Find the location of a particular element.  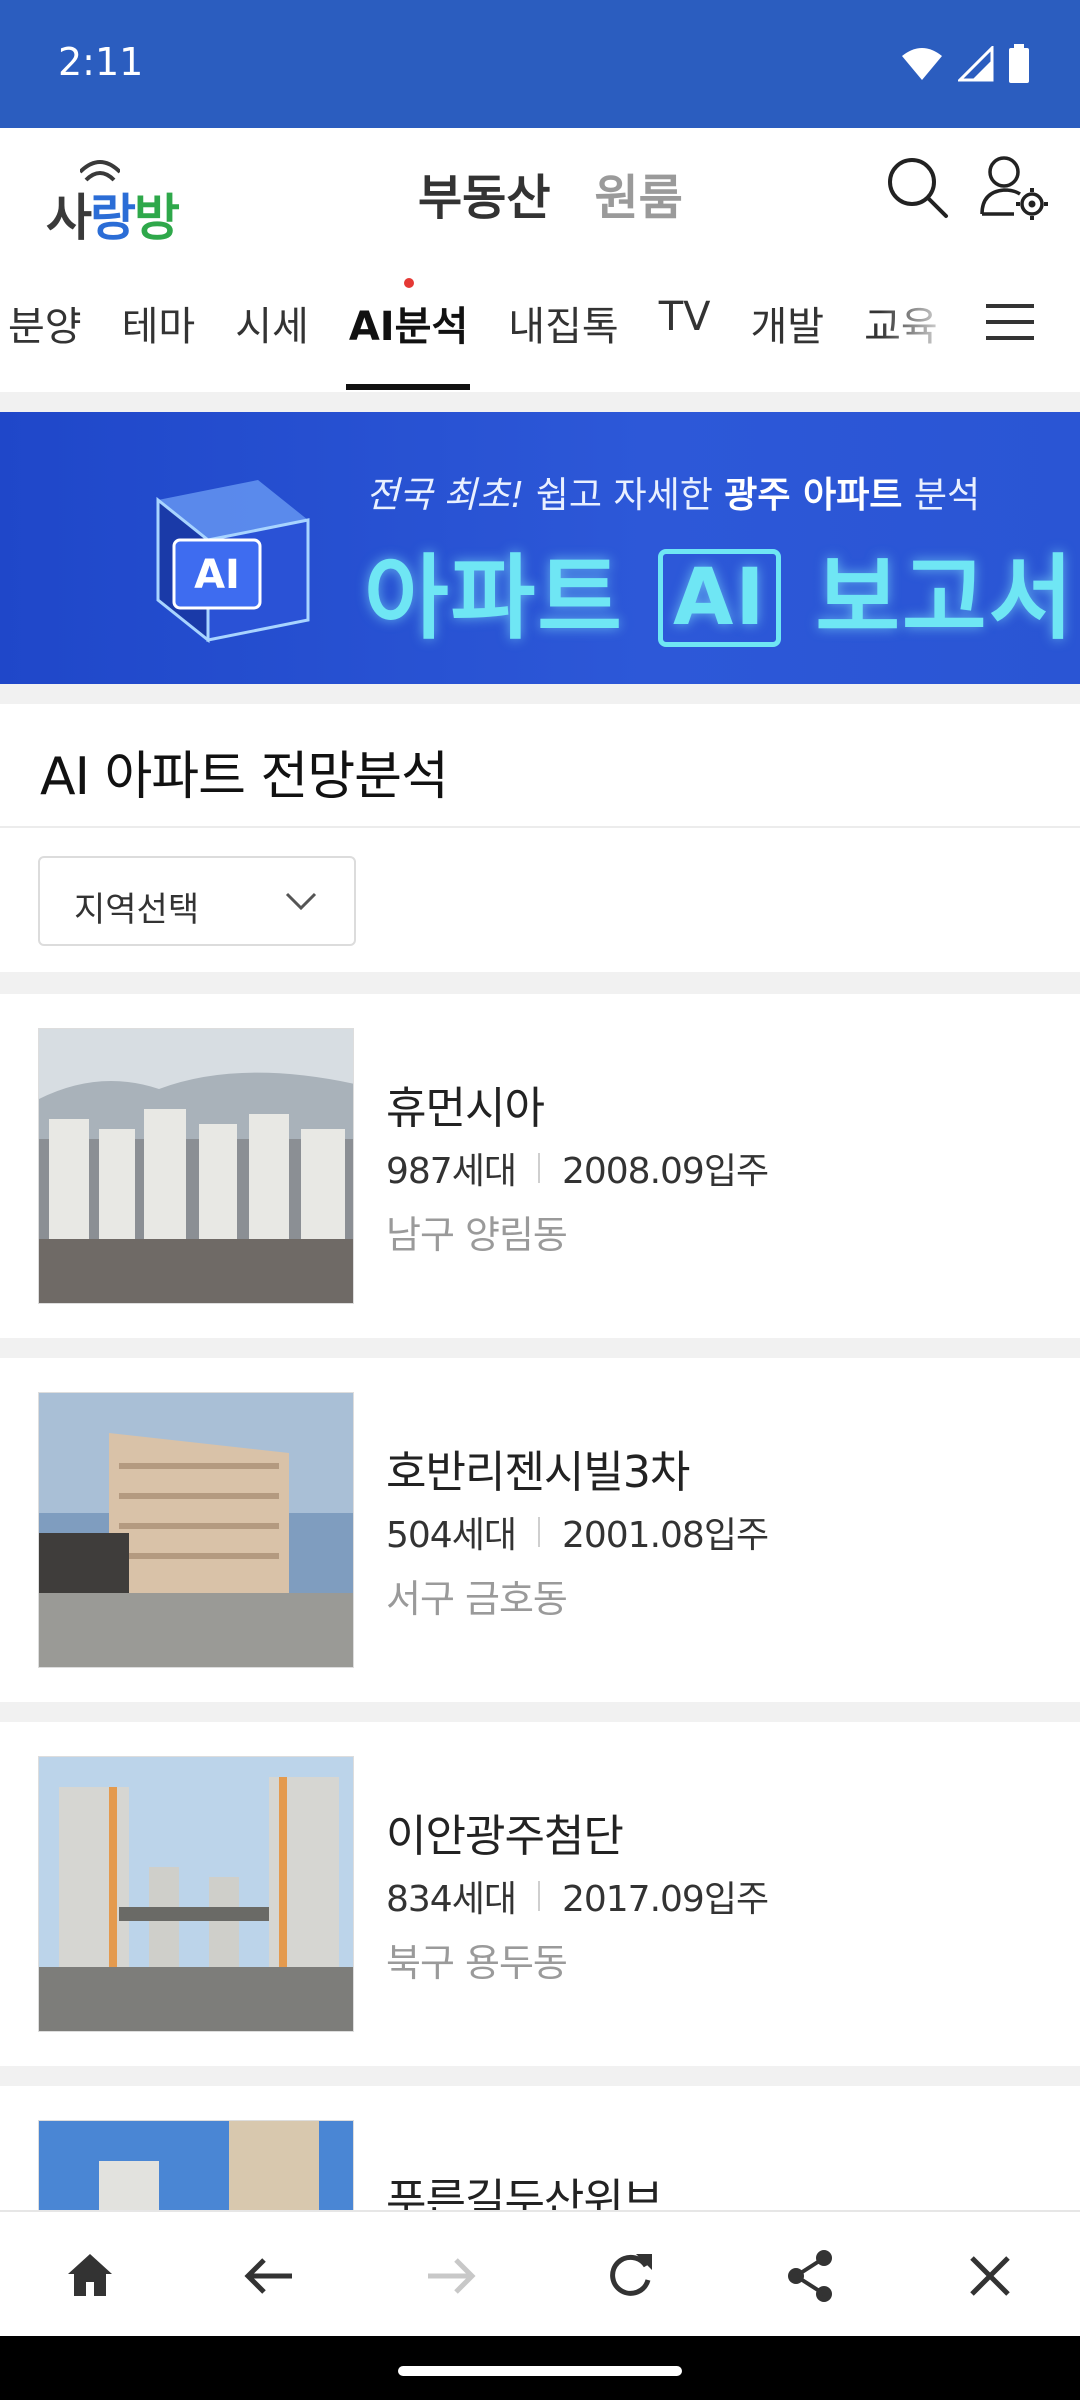

category-item-tv: TV is located at coordinates (685, 323).